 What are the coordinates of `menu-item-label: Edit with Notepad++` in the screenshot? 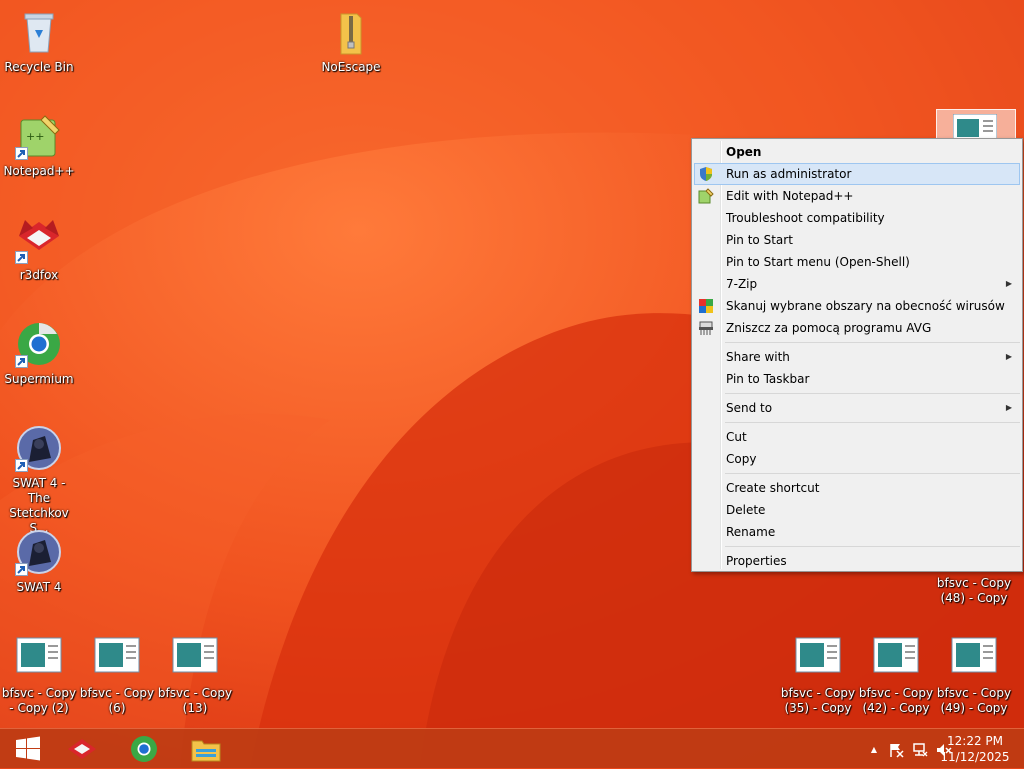 It's located at (790, 196).